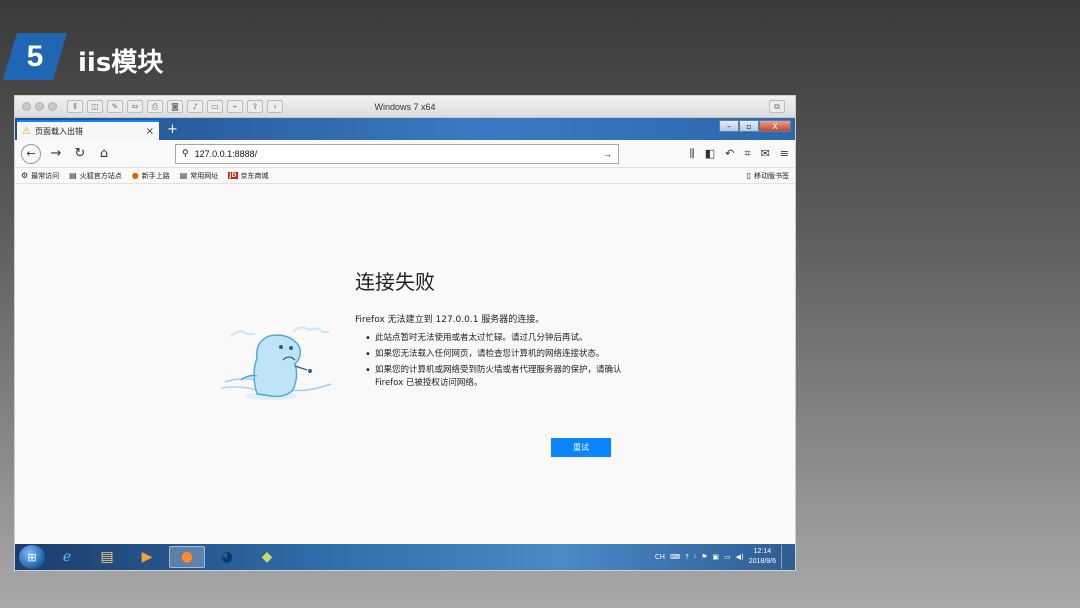  What do you see at coordinates (607, 154) in the screenshot?
I see `go-arrow-icon: →` at bounding box center [607, 154].